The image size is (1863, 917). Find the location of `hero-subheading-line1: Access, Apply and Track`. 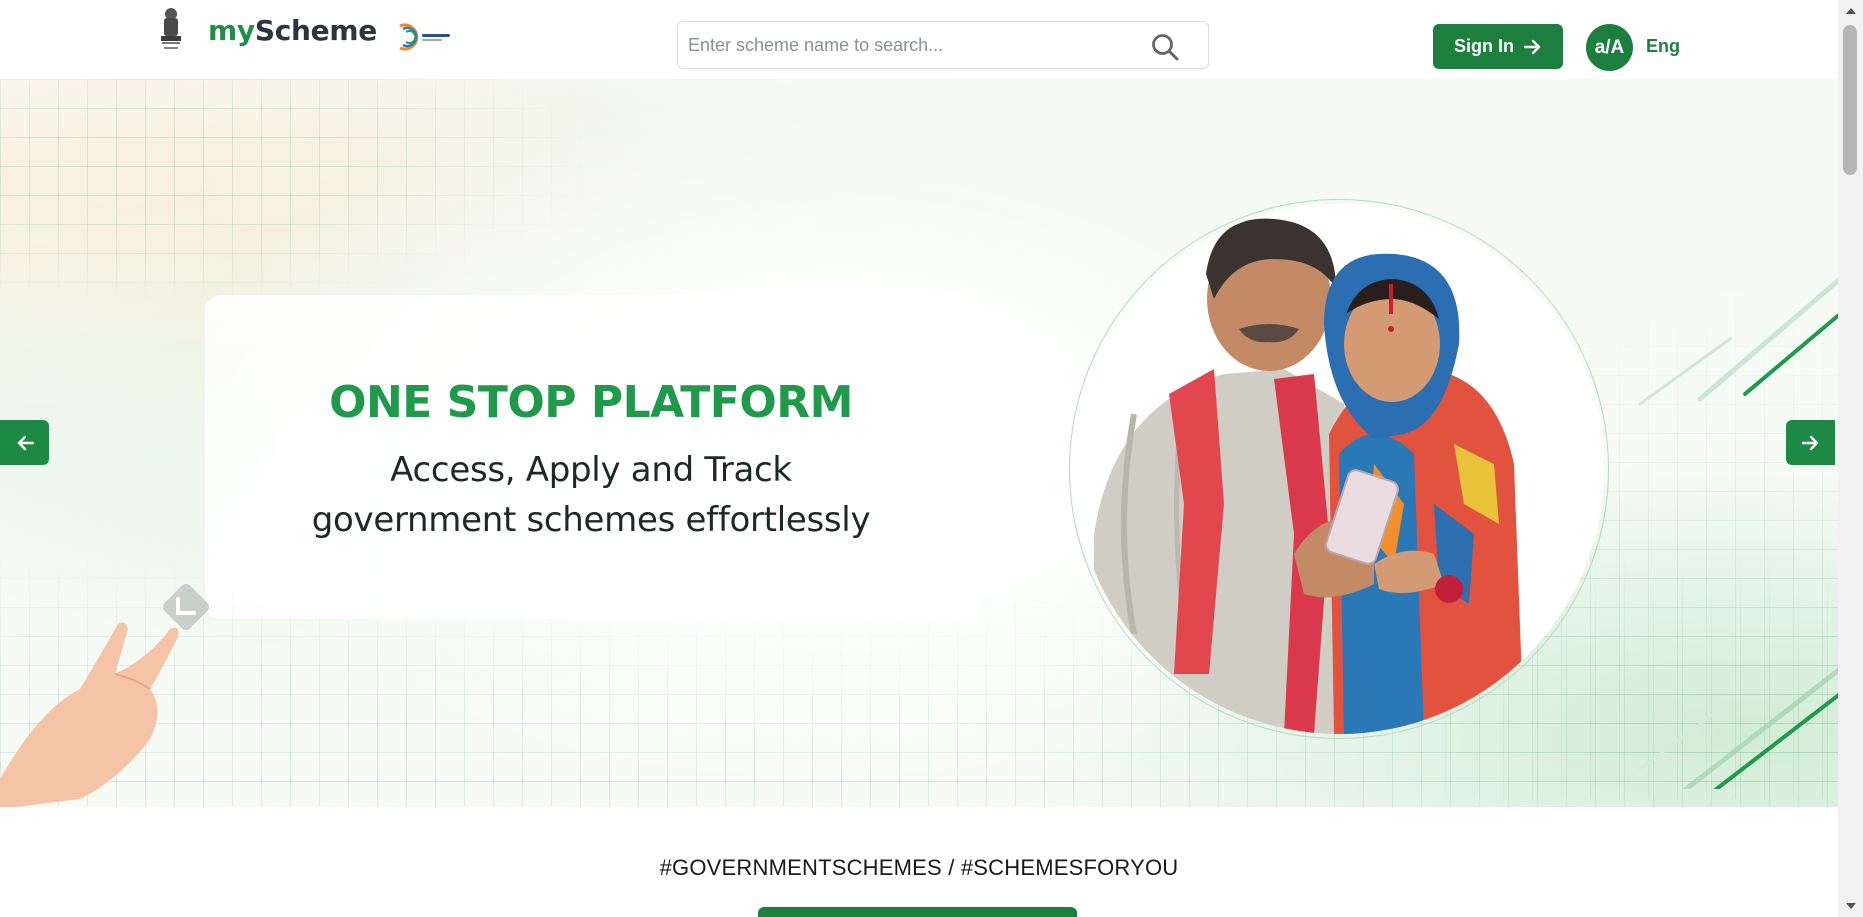

hero-subheading-line1: Access, Apply and Track is located at coordinates (591, 470).